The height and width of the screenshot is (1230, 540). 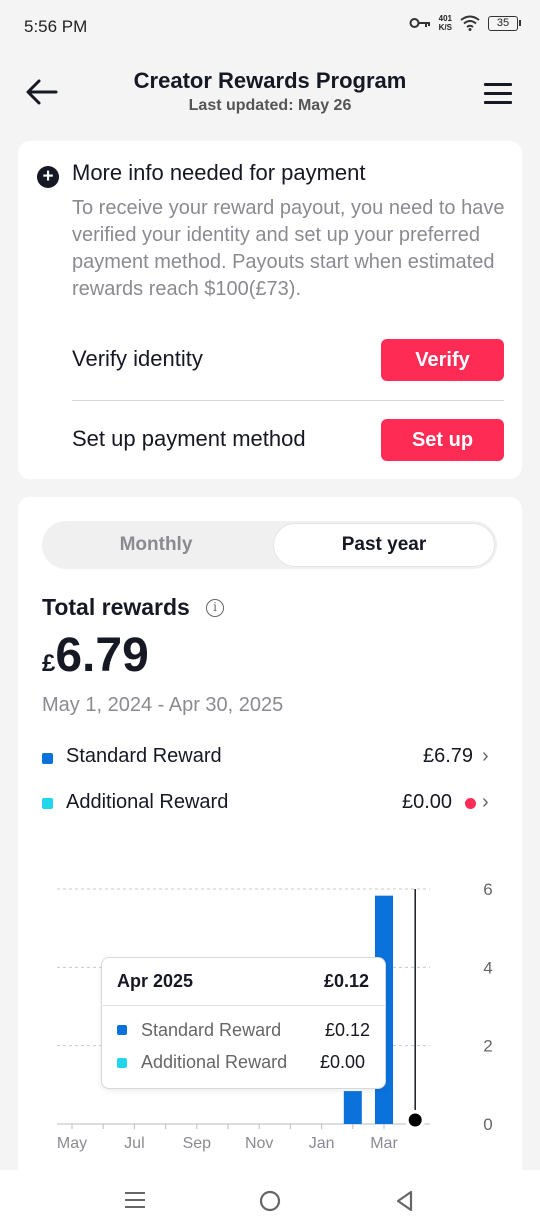 I want to click on status-icons: 401 K/S 35, so click(x=465, y=23).